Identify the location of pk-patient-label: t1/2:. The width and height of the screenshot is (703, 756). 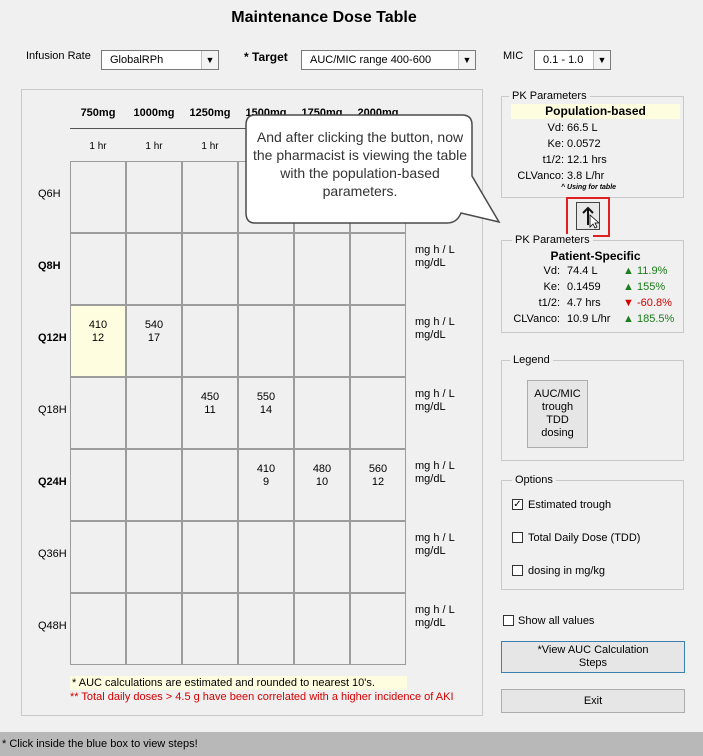
(549, 303).